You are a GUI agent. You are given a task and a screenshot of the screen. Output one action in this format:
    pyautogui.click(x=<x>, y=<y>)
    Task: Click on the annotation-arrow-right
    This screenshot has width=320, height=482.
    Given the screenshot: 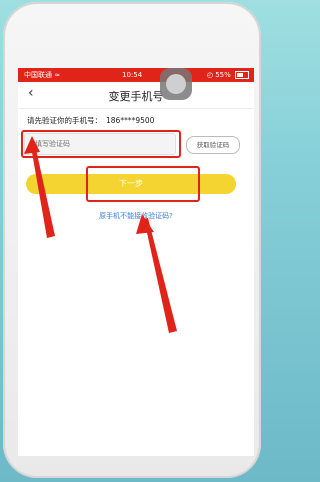 What is the action you would take?
    pyautogui.click(x=160, y=275)
    